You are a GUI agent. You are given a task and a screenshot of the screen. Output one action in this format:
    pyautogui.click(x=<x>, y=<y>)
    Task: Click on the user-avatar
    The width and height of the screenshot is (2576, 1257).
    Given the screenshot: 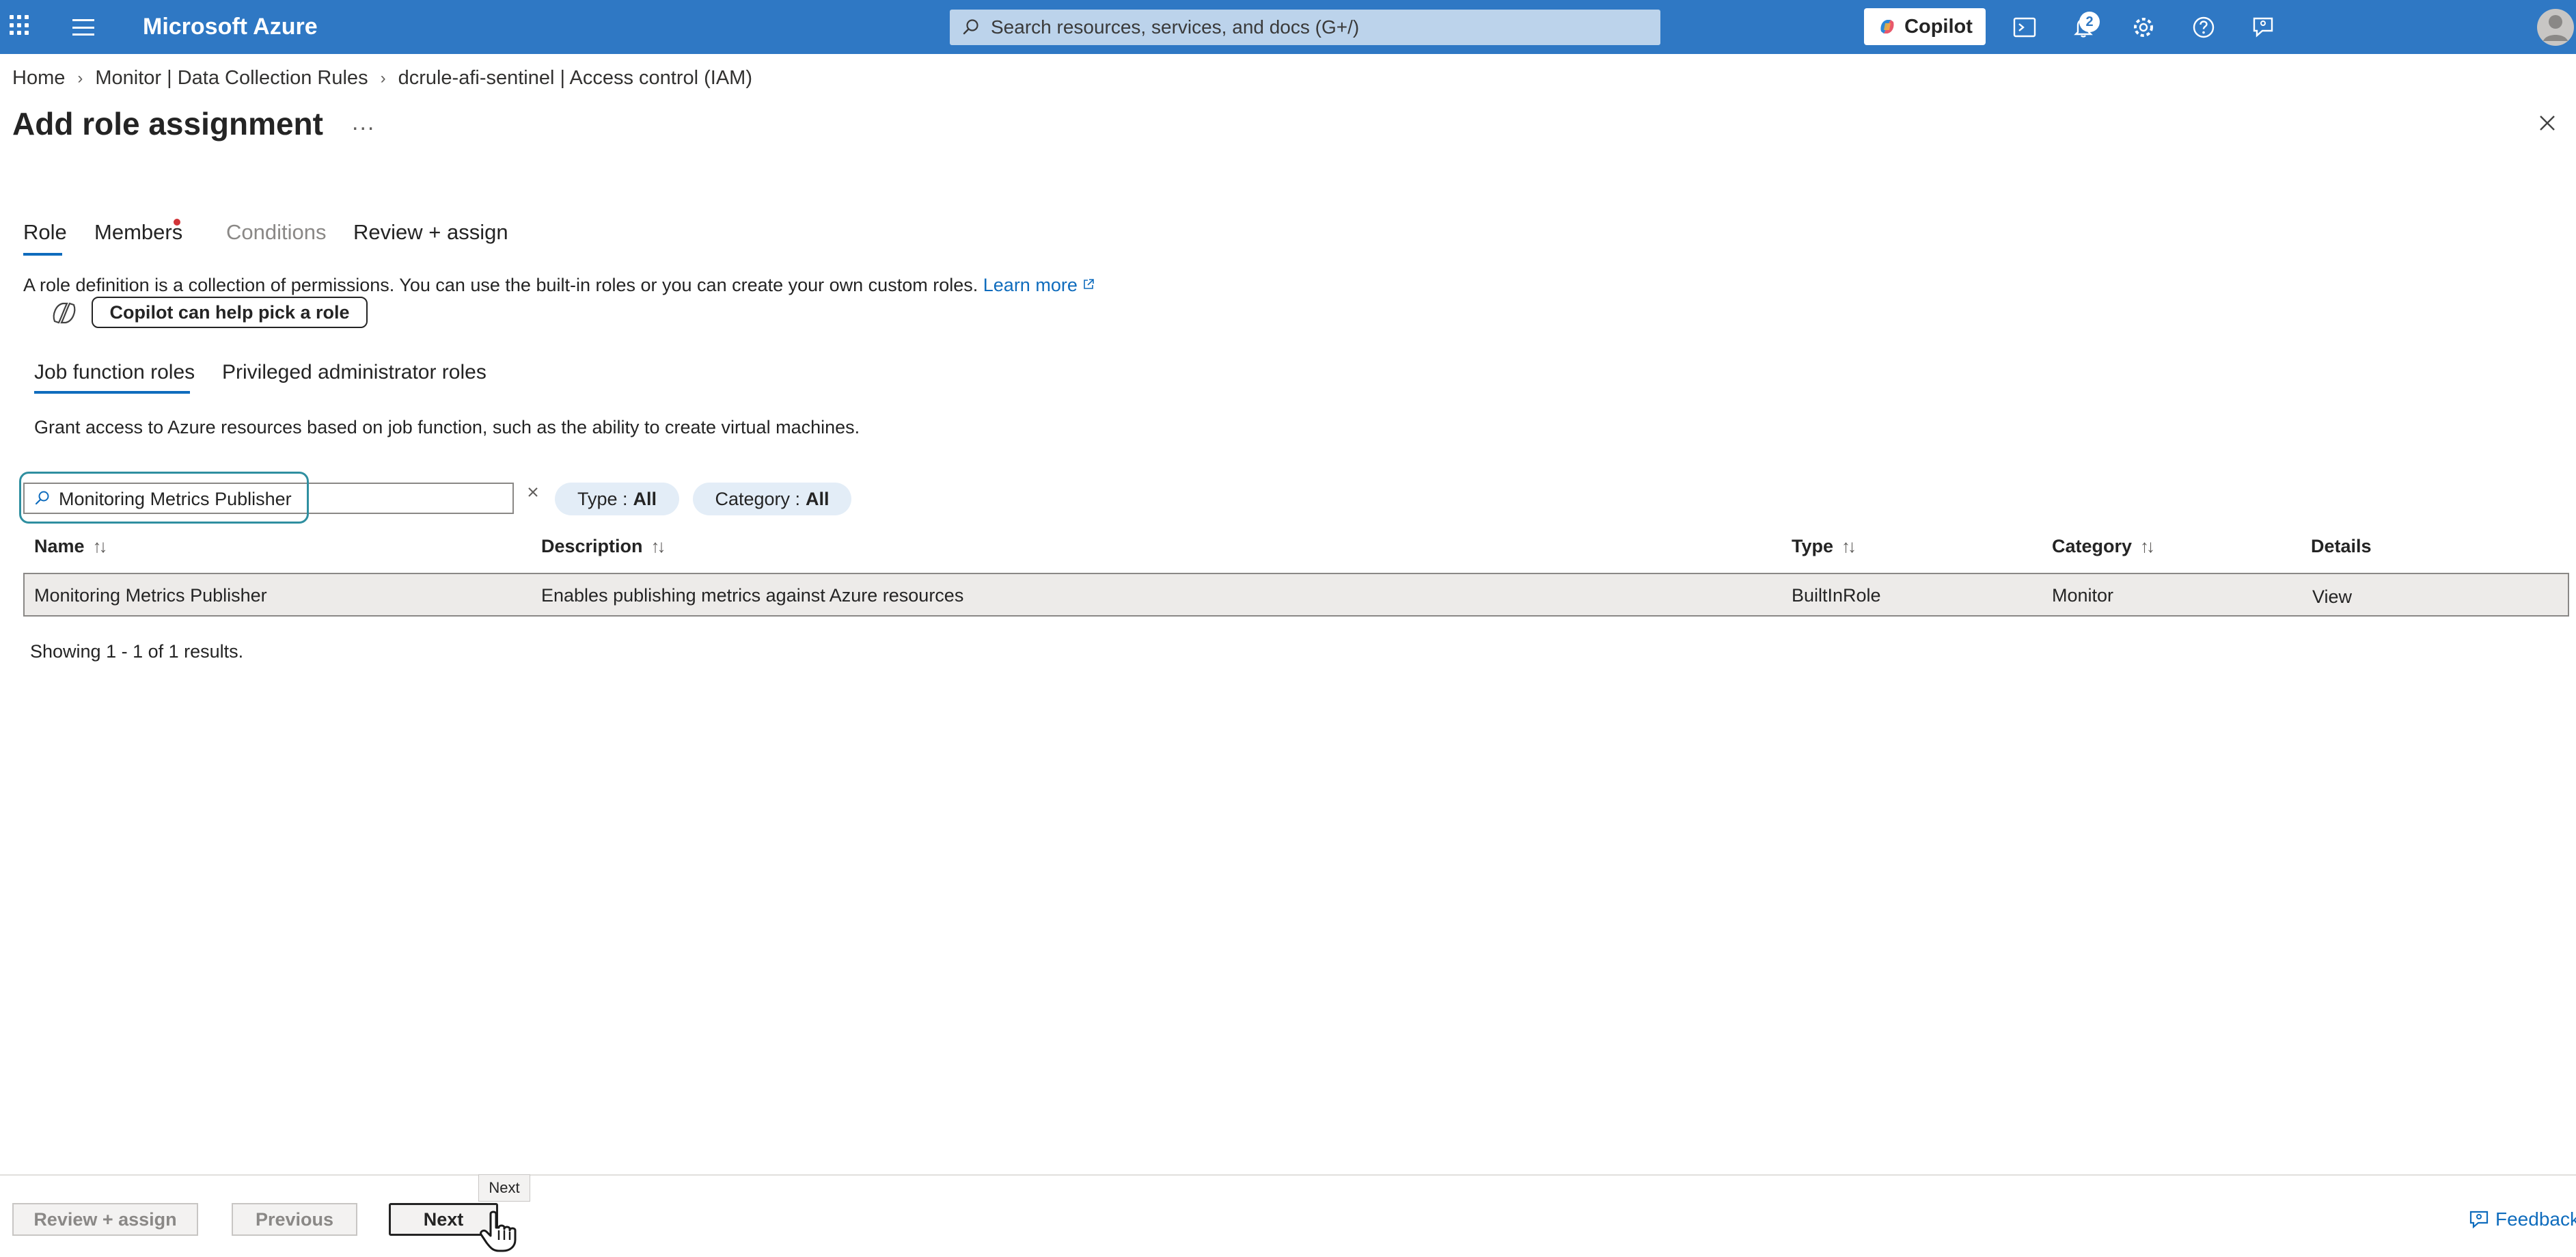 What is the action you would take?
    pyautogui.click(x=2555, y=27)
    